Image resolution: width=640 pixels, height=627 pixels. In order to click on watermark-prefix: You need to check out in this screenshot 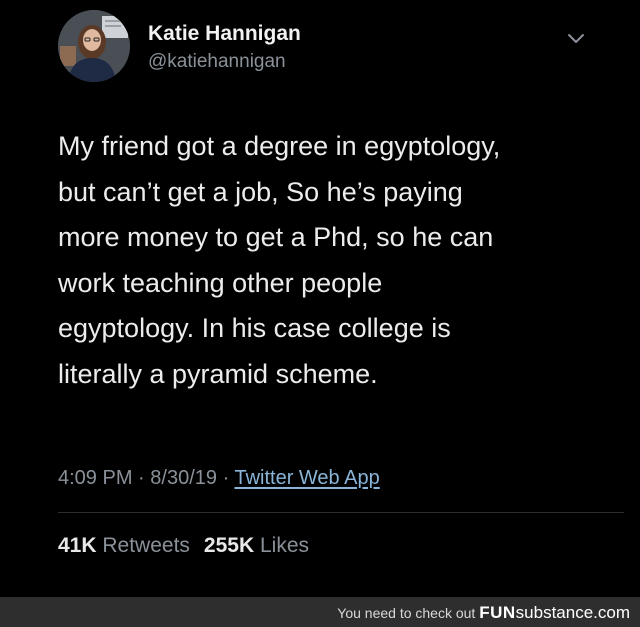, I will do `click(406, 613)`.